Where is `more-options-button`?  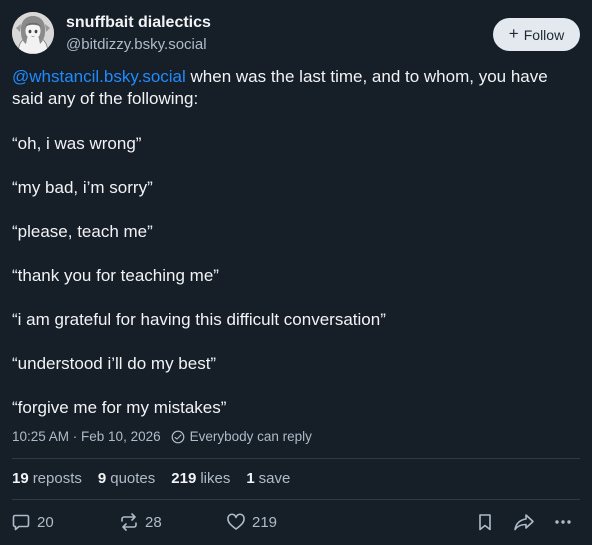 more-options-button is located at coordinates (563, 522).